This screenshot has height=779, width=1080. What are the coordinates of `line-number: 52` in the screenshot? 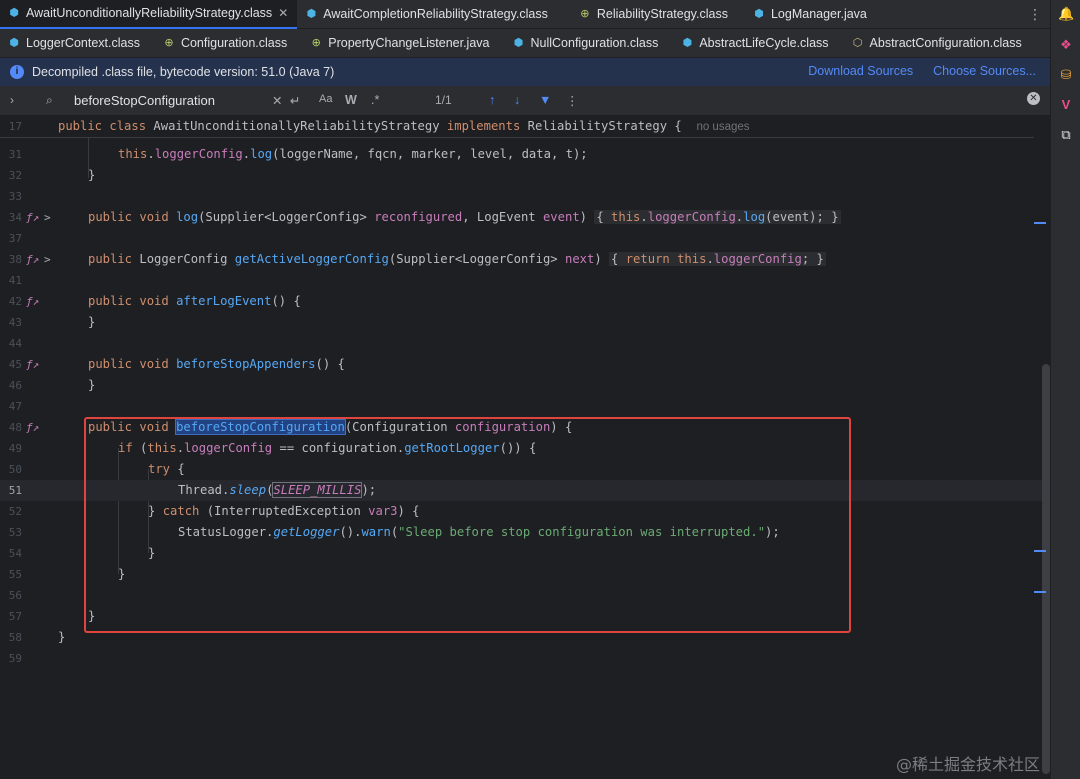 It's located at (15, 511).